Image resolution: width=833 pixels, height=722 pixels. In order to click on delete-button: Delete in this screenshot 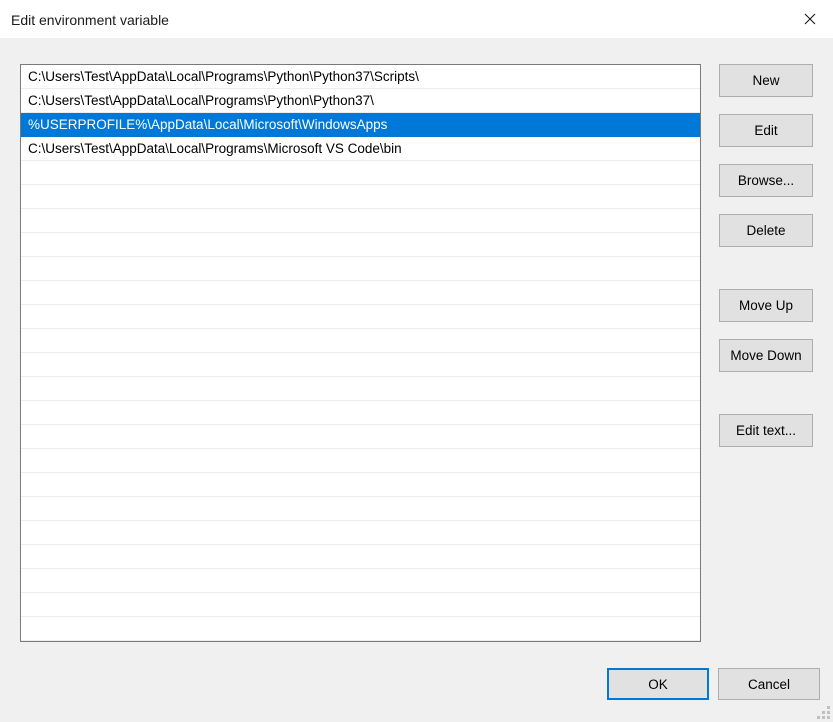, I will do `click(766, 230)`.